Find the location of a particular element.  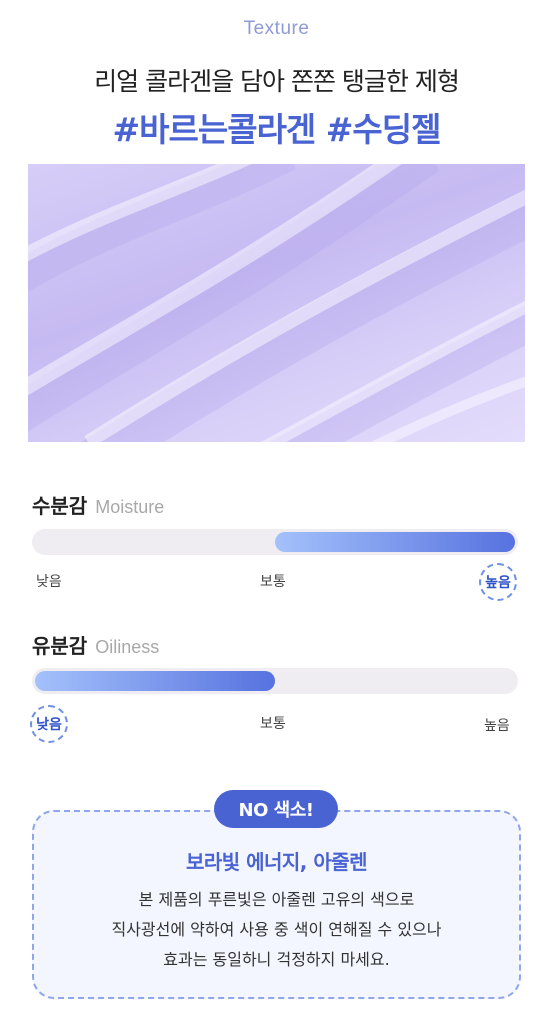

oiliness-title: 유분감 Oiliness is located at coordinates (95, 644).